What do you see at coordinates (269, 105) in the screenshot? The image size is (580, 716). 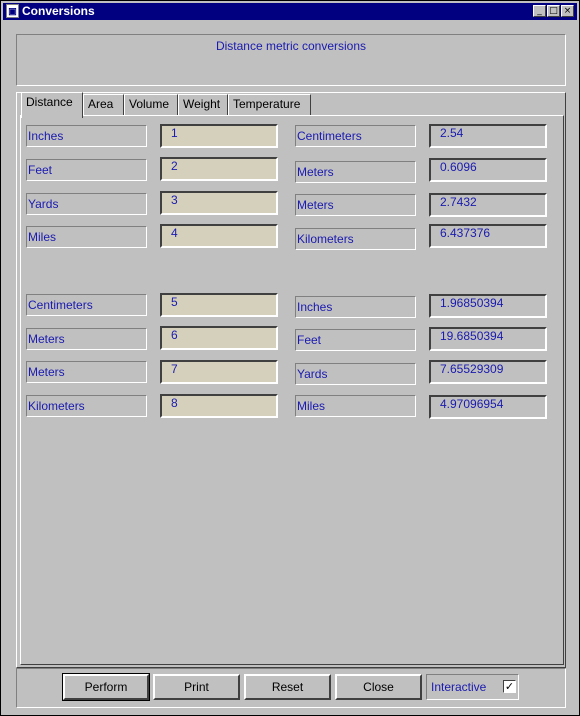 I see `tab-temperature: Temperature` at bounding box center [269, 105].